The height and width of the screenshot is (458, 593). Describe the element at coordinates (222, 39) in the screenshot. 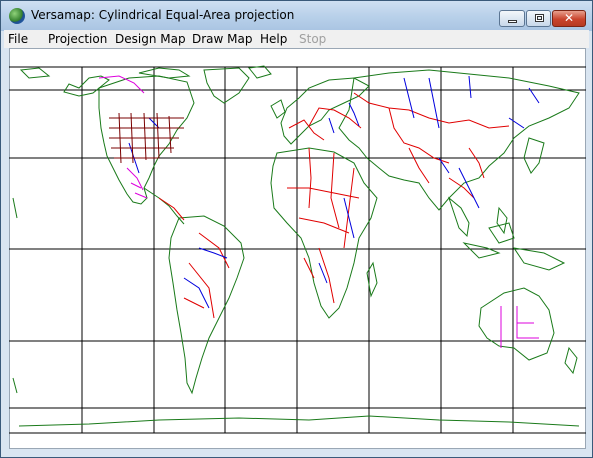

I see `menu-draw-map: Draw Map` at that location.